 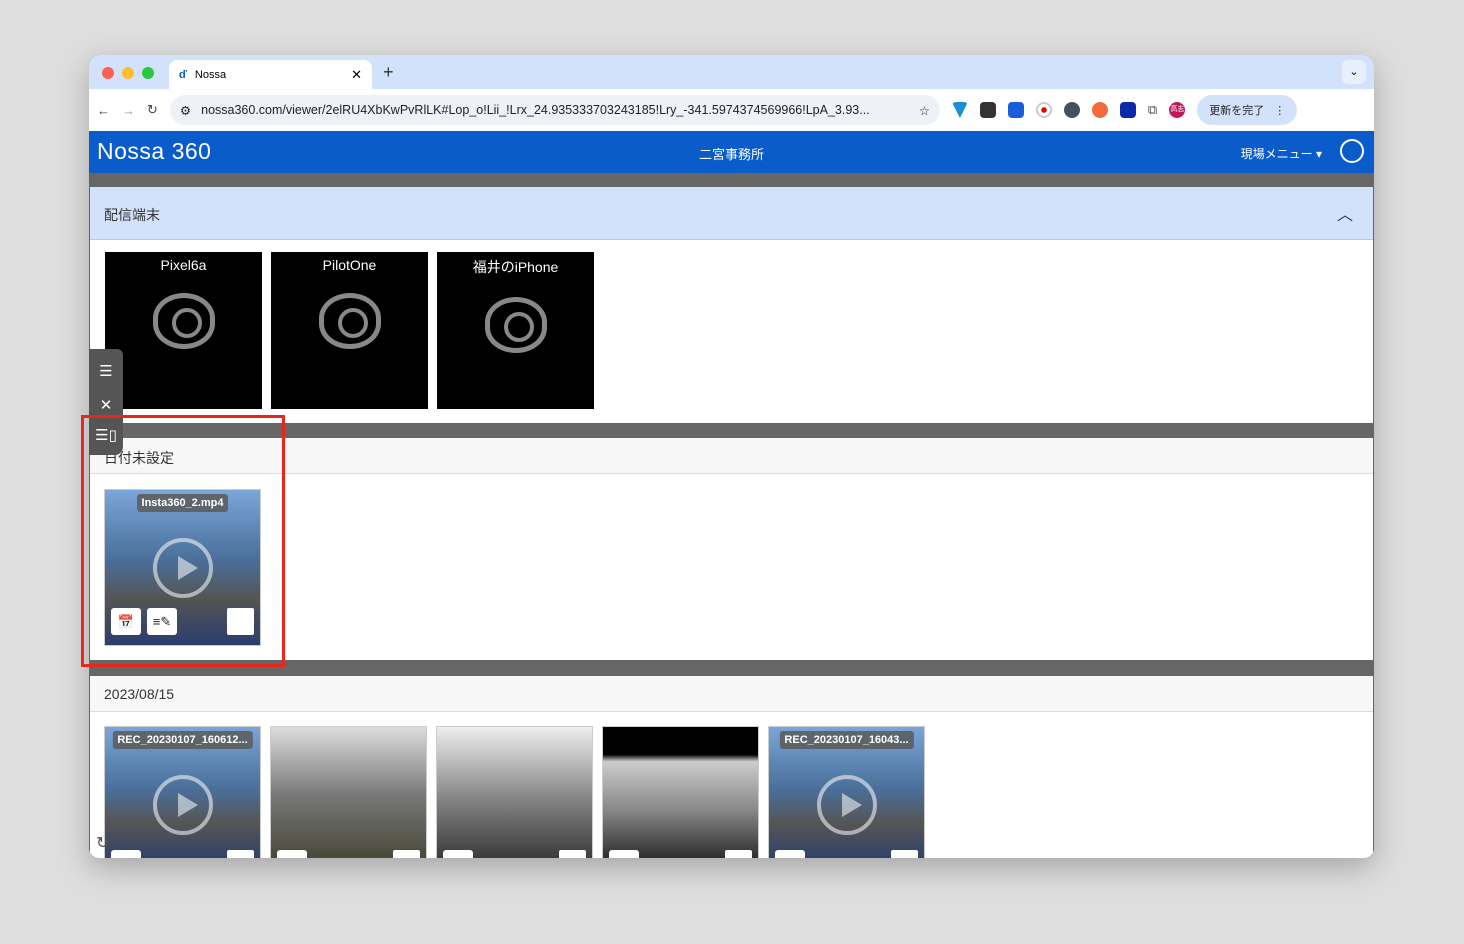 I want to click on device-card: 福井のiPhone, so click(x=515, y=330).